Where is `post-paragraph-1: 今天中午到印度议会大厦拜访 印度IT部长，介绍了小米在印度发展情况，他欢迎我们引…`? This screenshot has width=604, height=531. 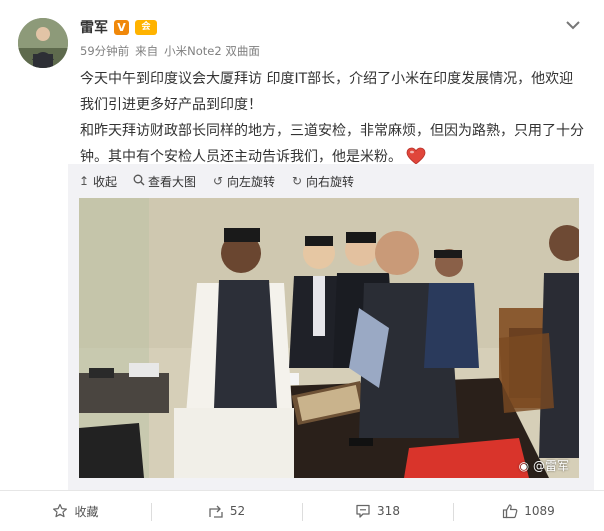 post-paragraph-1: 今天中午到印度议会大厦拜访 印度IT部长，介绍了小米在印度发展情况，他欢迎我们引… is located at coordinates (327, 92).